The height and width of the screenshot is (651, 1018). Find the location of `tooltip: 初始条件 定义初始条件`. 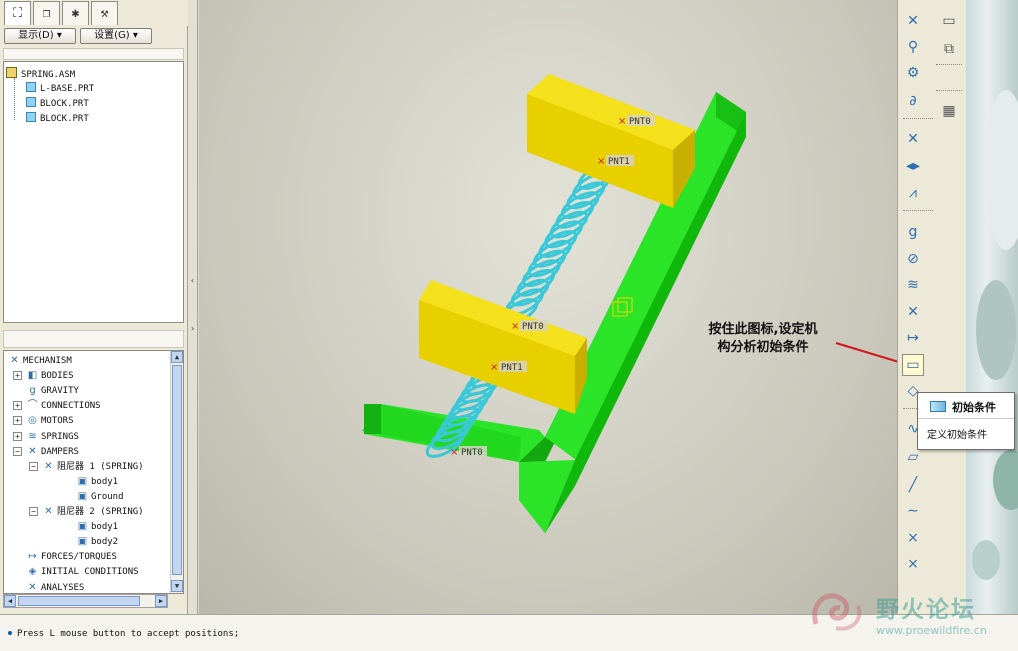

tooltip: 初始条件 定义初始条件 is located at coordinates (966, 421).